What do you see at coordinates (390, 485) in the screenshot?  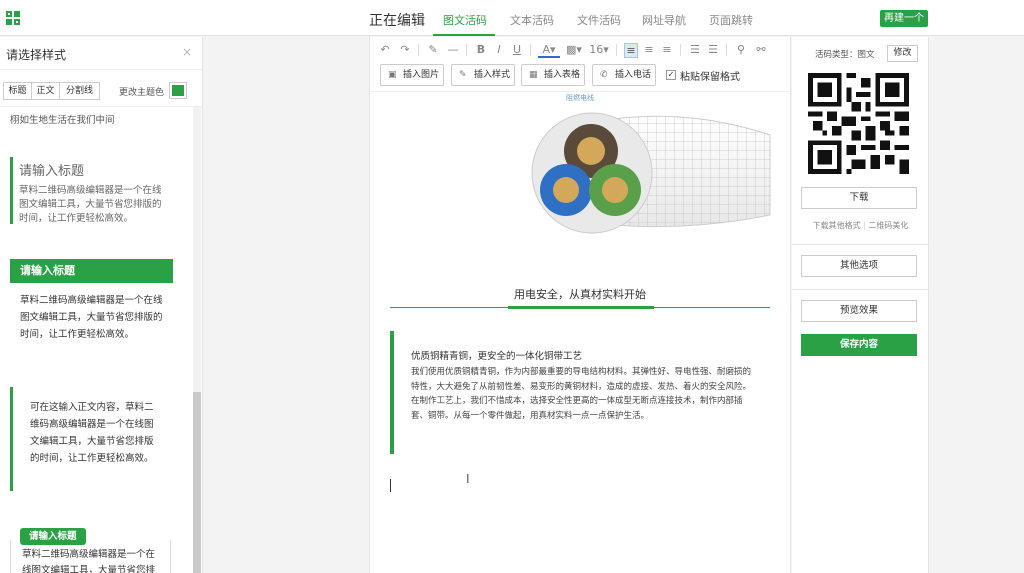 I see `text-cursor` at bounding box center [390, 485].